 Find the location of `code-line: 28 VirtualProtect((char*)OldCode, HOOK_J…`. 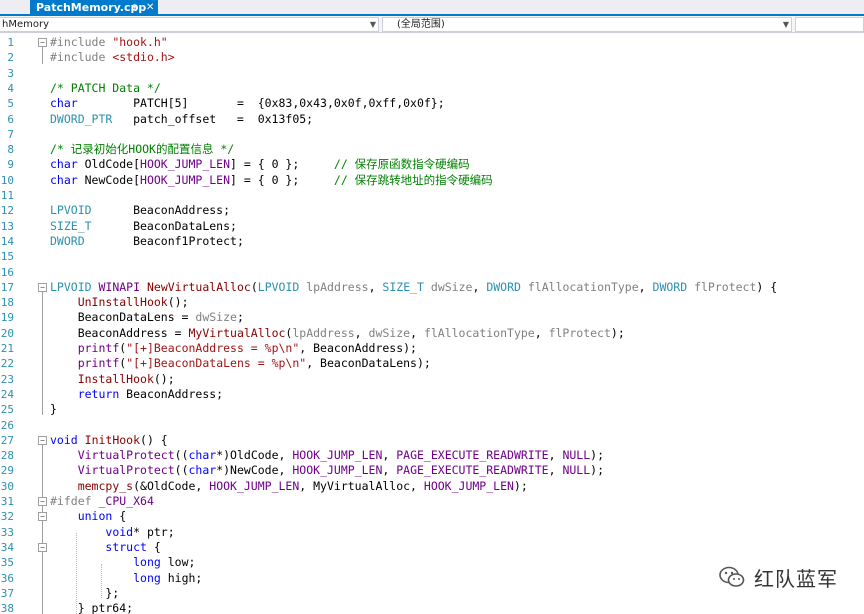

code-line: 28 VirtualProtect((char*)OldCode, HOOK_J… is located at coordinates (432, 455).